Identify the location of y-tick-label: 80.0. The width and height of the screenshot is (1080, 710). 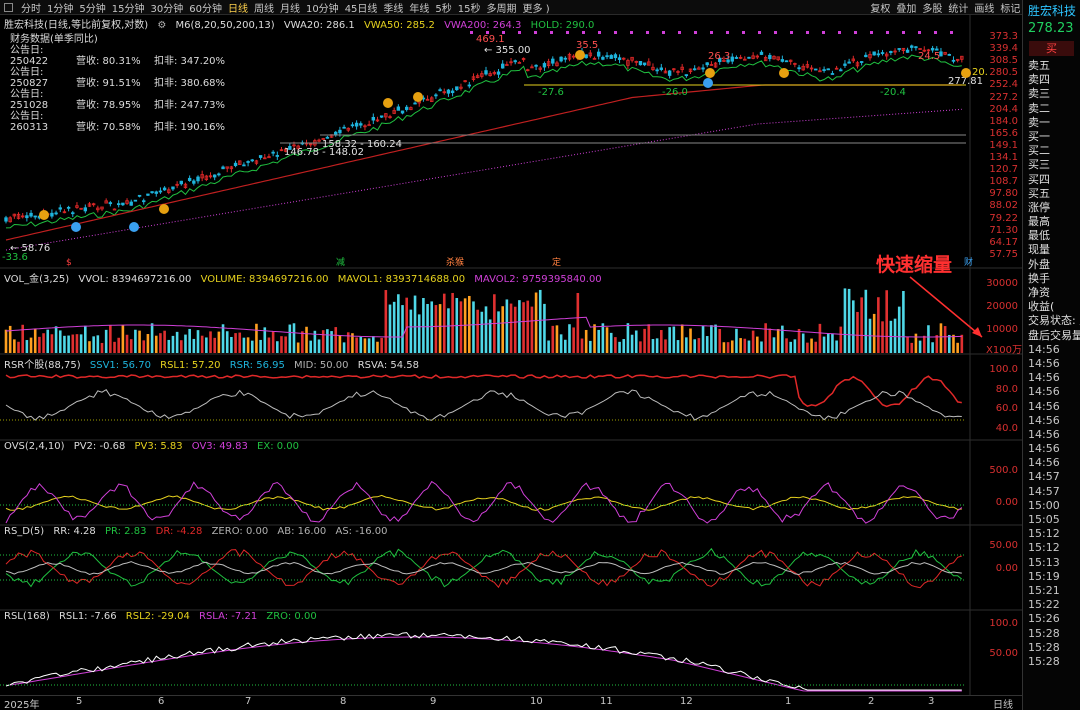
(995, 389).